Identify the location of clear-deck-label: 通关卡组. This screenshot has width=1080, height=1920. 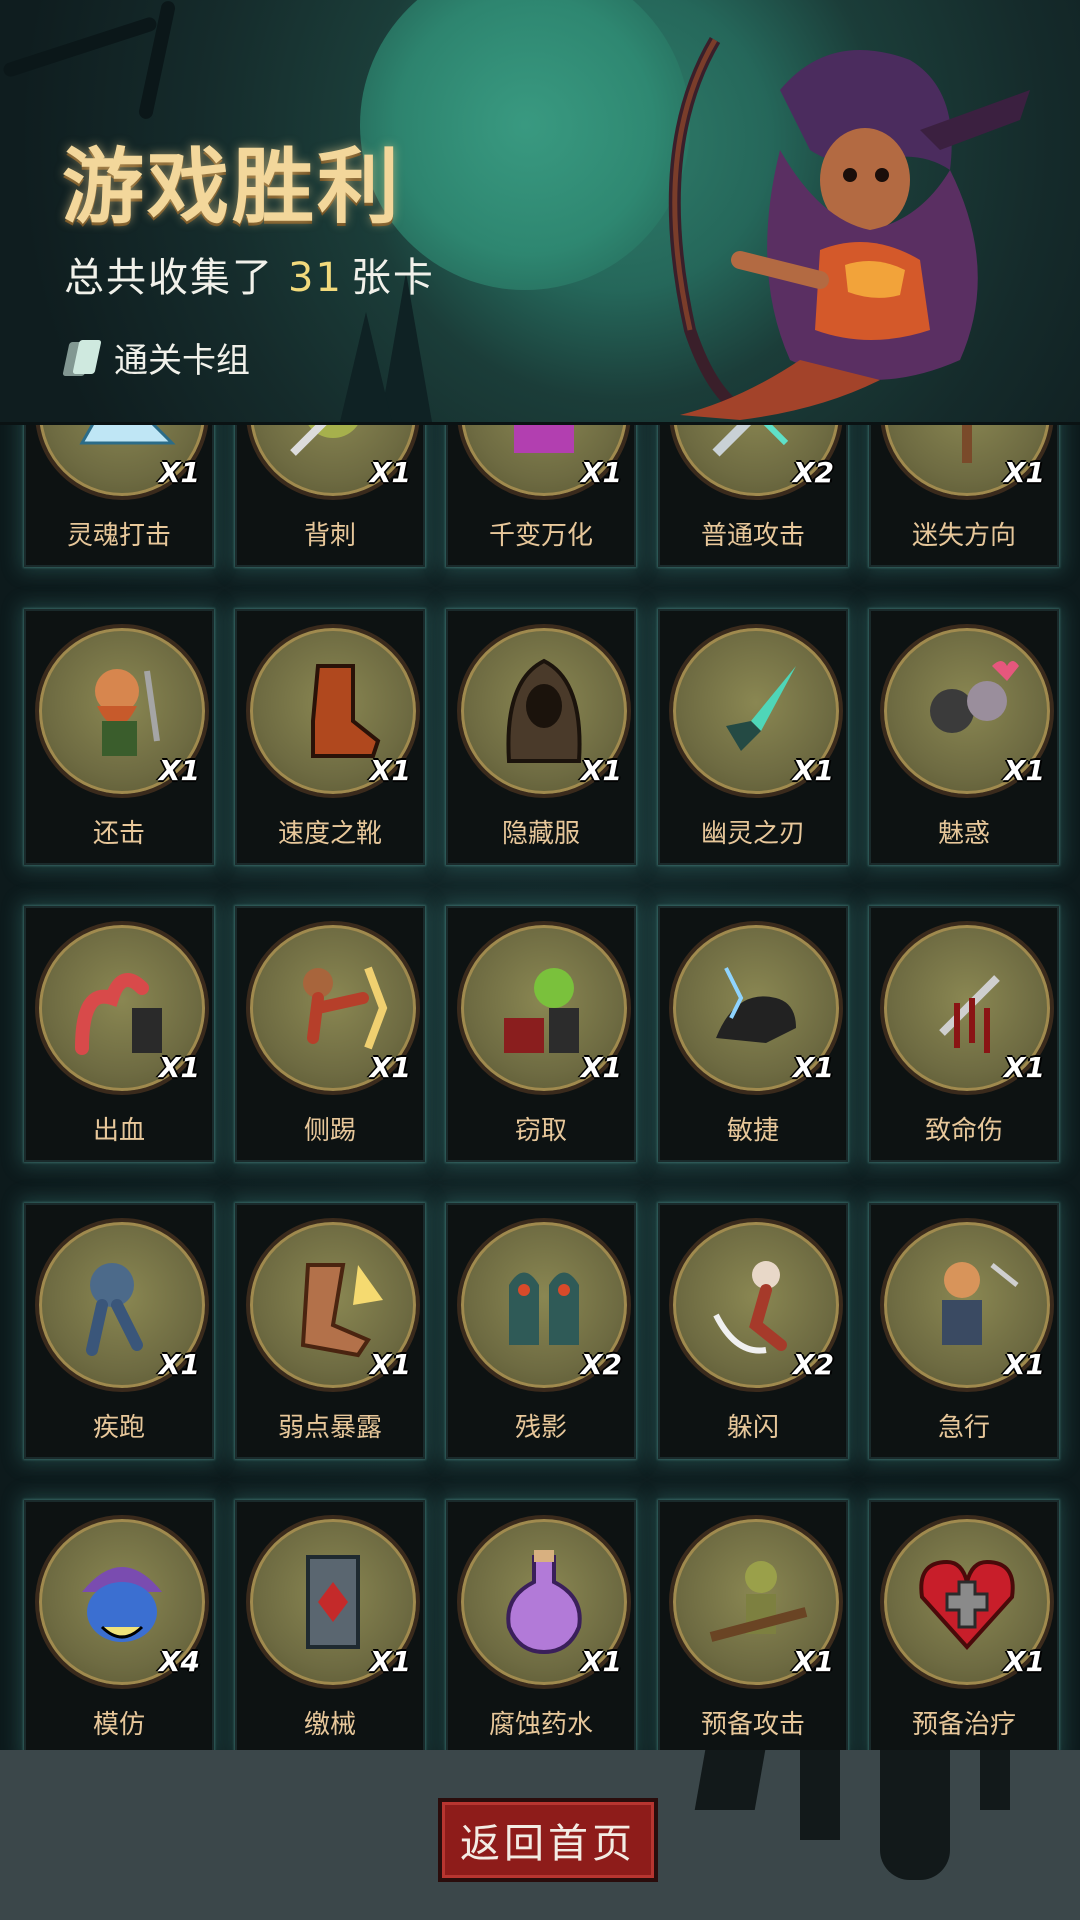
(182, 361).